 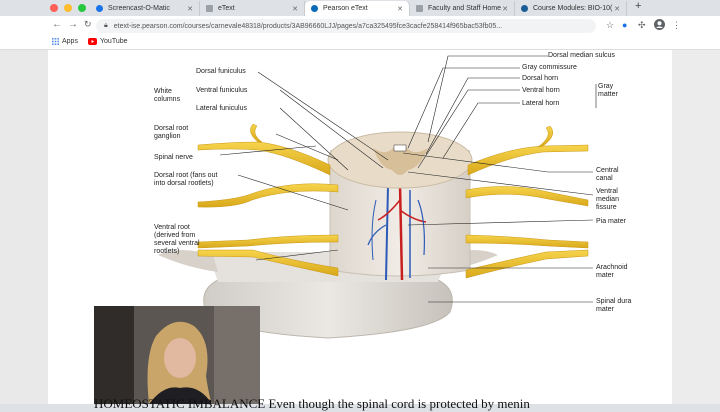 I want to click on window-controls, so click(x=68, y=8).